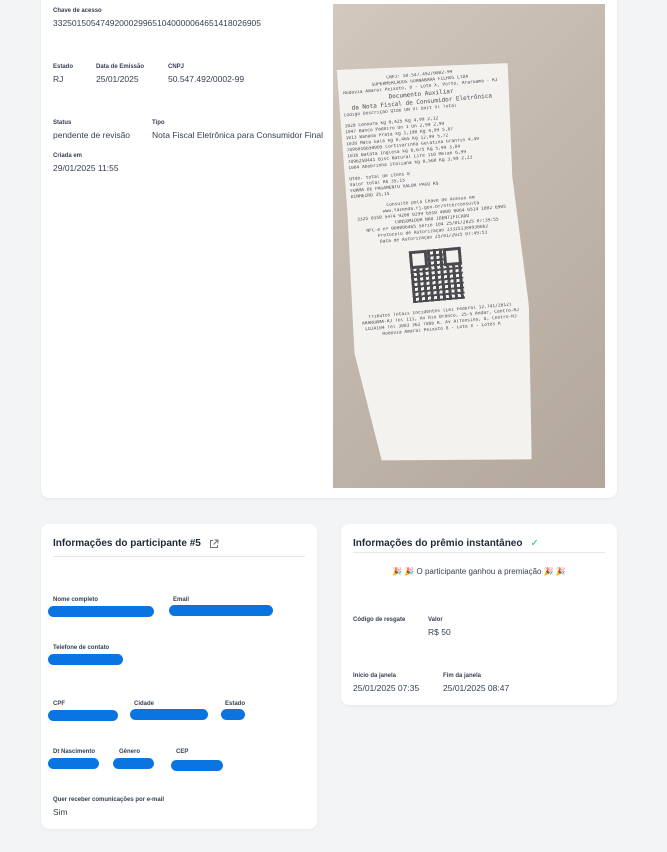 Image resolution: width=667 pixels, height=852 pixels. What do you see at coordinates (83, 715) in the screenshot?
I see `cpf-redaction` at bounding box center [83, 715].